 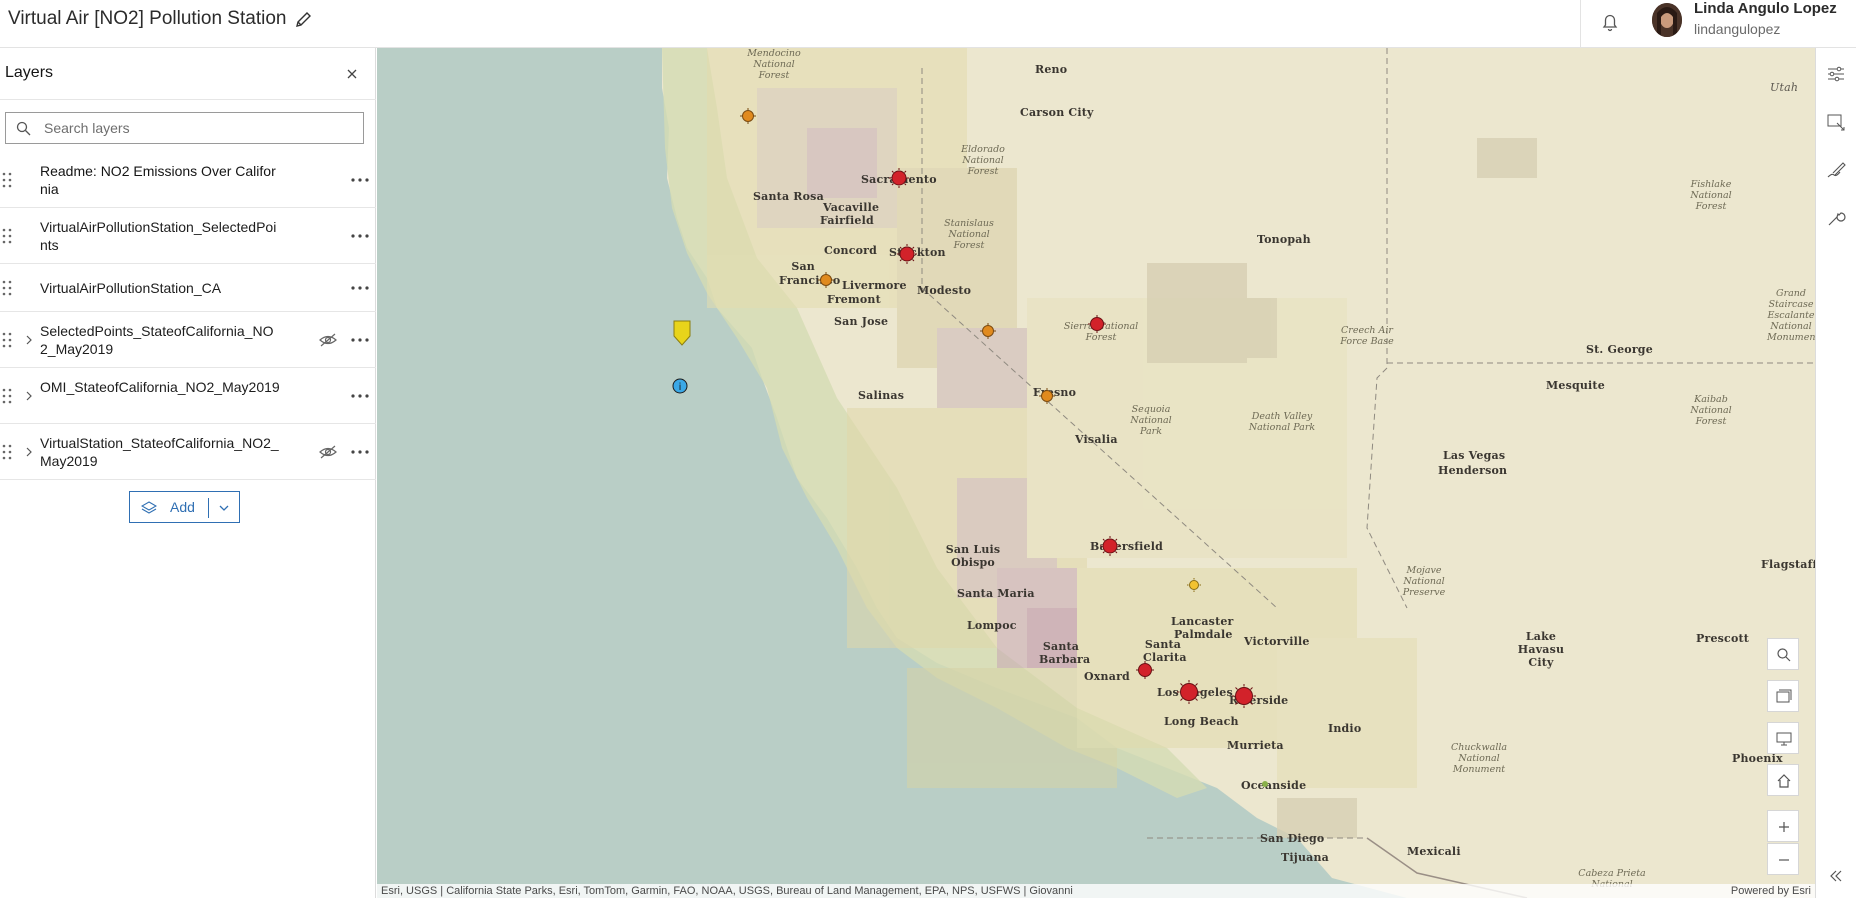 What do you see at coordinates (1836, 74) in the screenshot?
I see `settings-sliders-icon` at bounding box center [1836, 74].